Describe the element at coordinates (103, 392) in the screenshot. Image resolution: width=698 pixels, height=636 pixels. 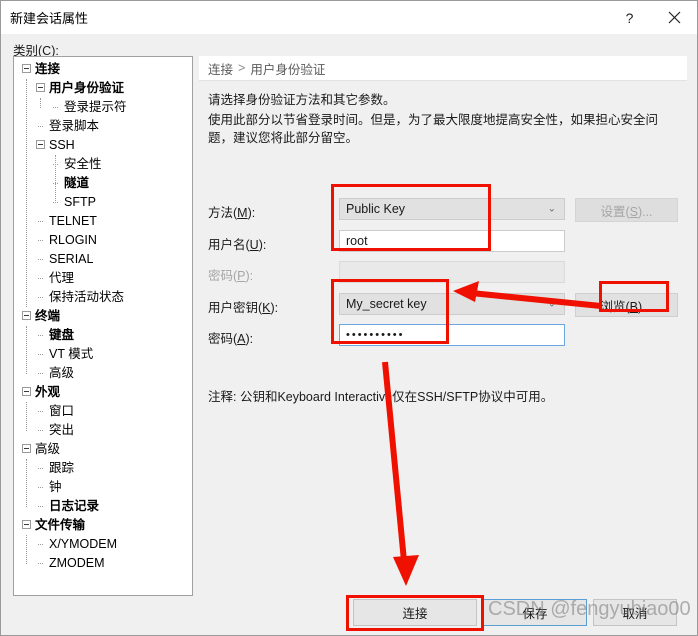
I see `tree-item: 外观` at that location.